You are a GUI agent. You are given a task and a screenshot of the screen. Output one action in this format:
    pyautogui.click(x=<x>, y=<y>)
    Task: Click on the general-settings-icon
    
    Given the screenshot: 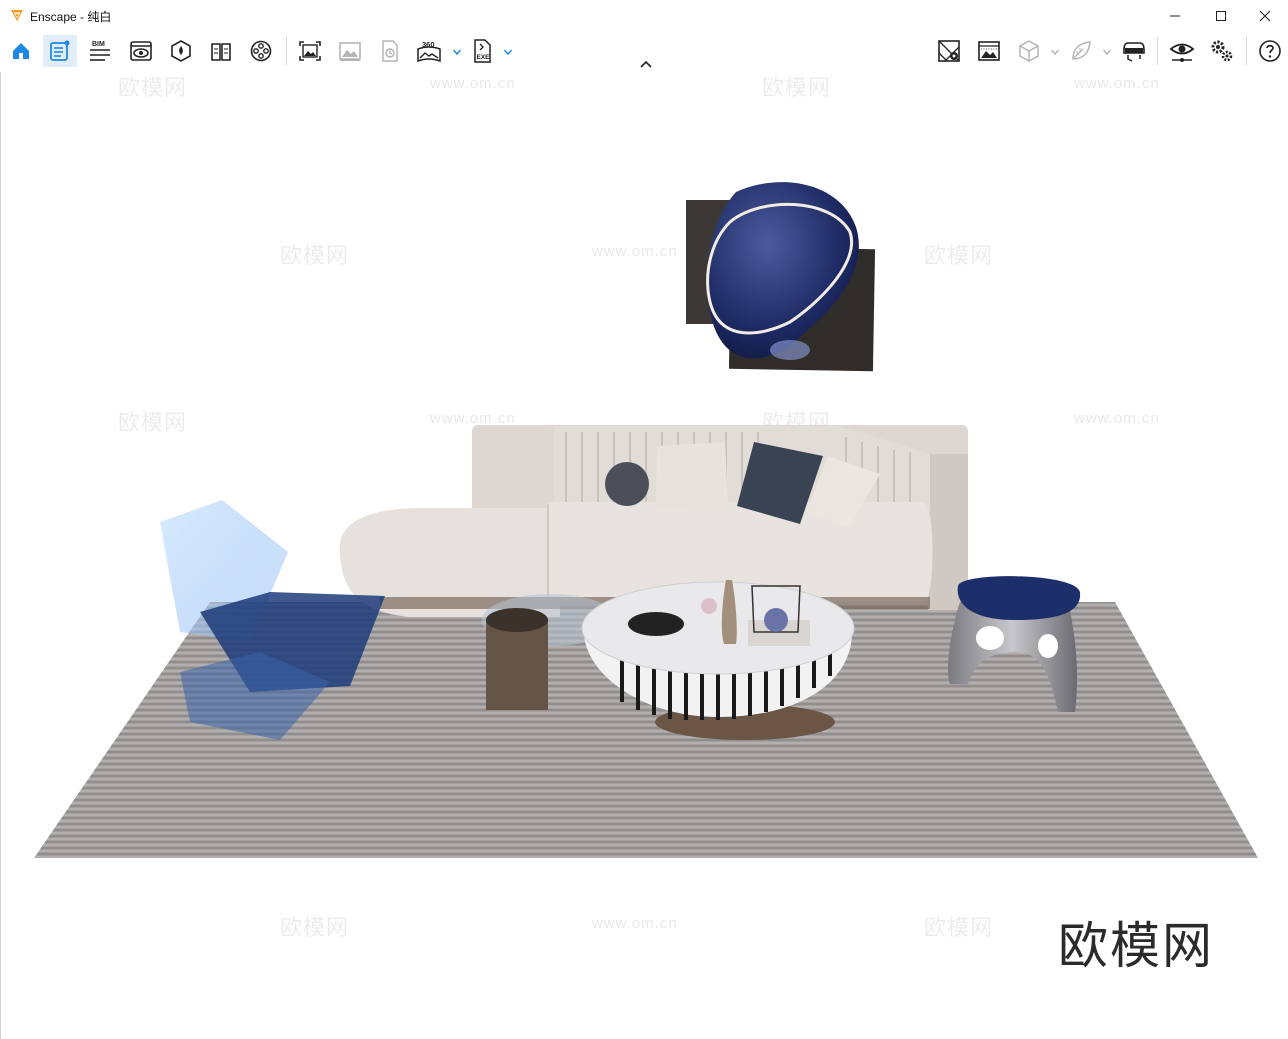 What is the action you would take?
    pyautogui.click(x=1222, y=51)
    